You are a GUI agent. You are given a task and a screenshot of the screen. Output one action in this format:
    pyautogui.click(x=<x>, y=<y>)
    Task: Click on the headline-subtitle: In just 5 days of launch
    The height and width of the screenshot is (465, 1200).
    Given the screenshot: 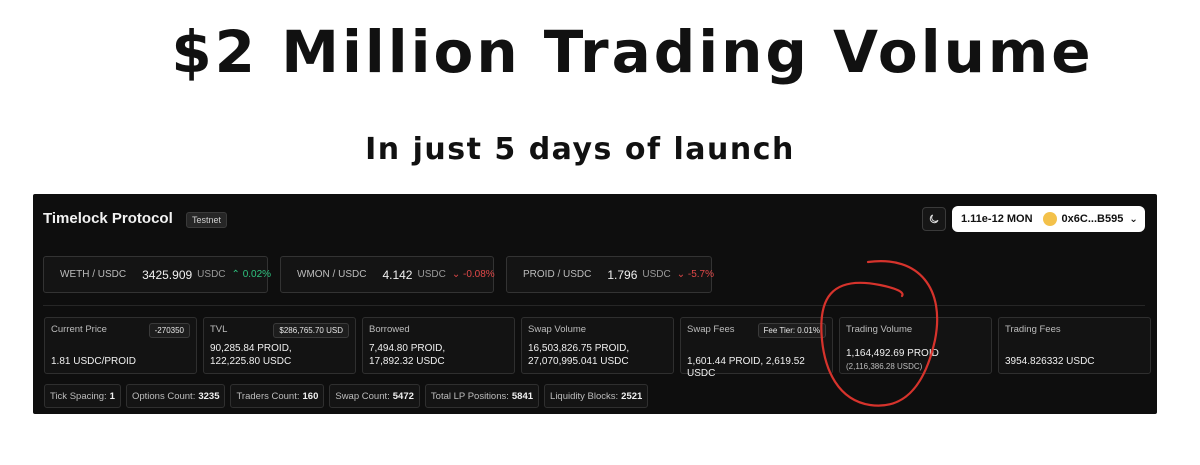 What is the action you would take?
    pyautogui.click(x=580, y=149)
    